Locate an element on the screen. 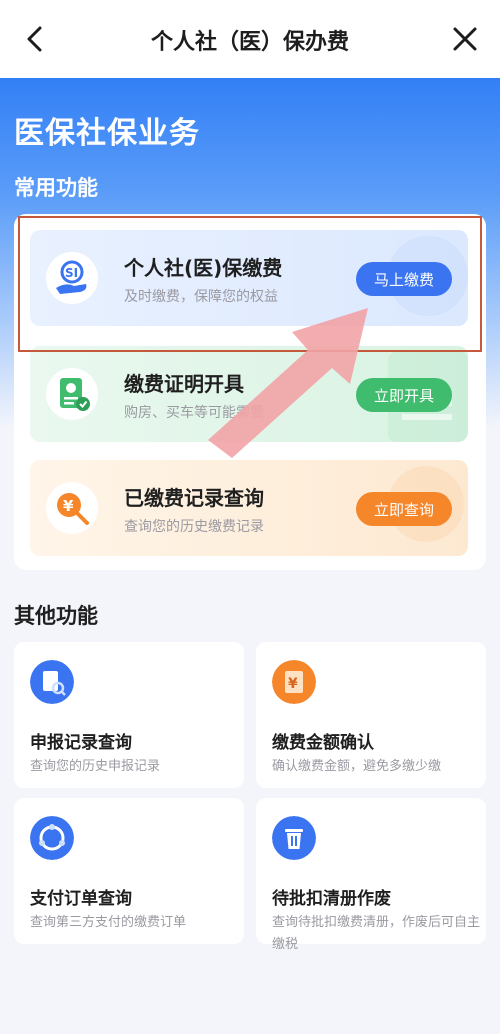 The height and width of the screenshot is (1034, 500). top-nav-bar: 个人社（医）保办费 is located at coordinates (250, 39).